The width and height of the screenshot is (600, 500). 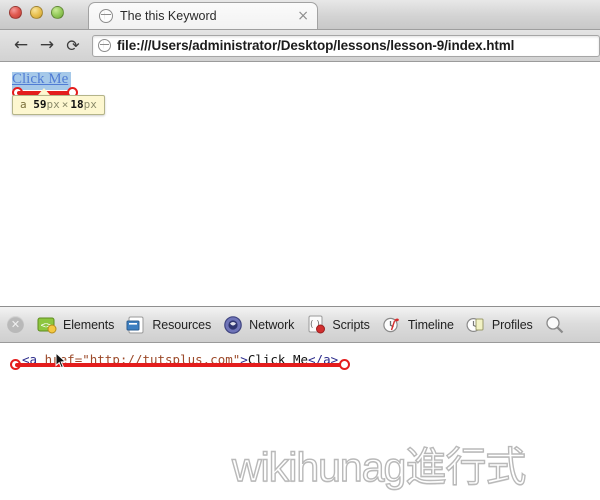 I want to click on tab-elements-label: Elements, so click(x=89, y=324).